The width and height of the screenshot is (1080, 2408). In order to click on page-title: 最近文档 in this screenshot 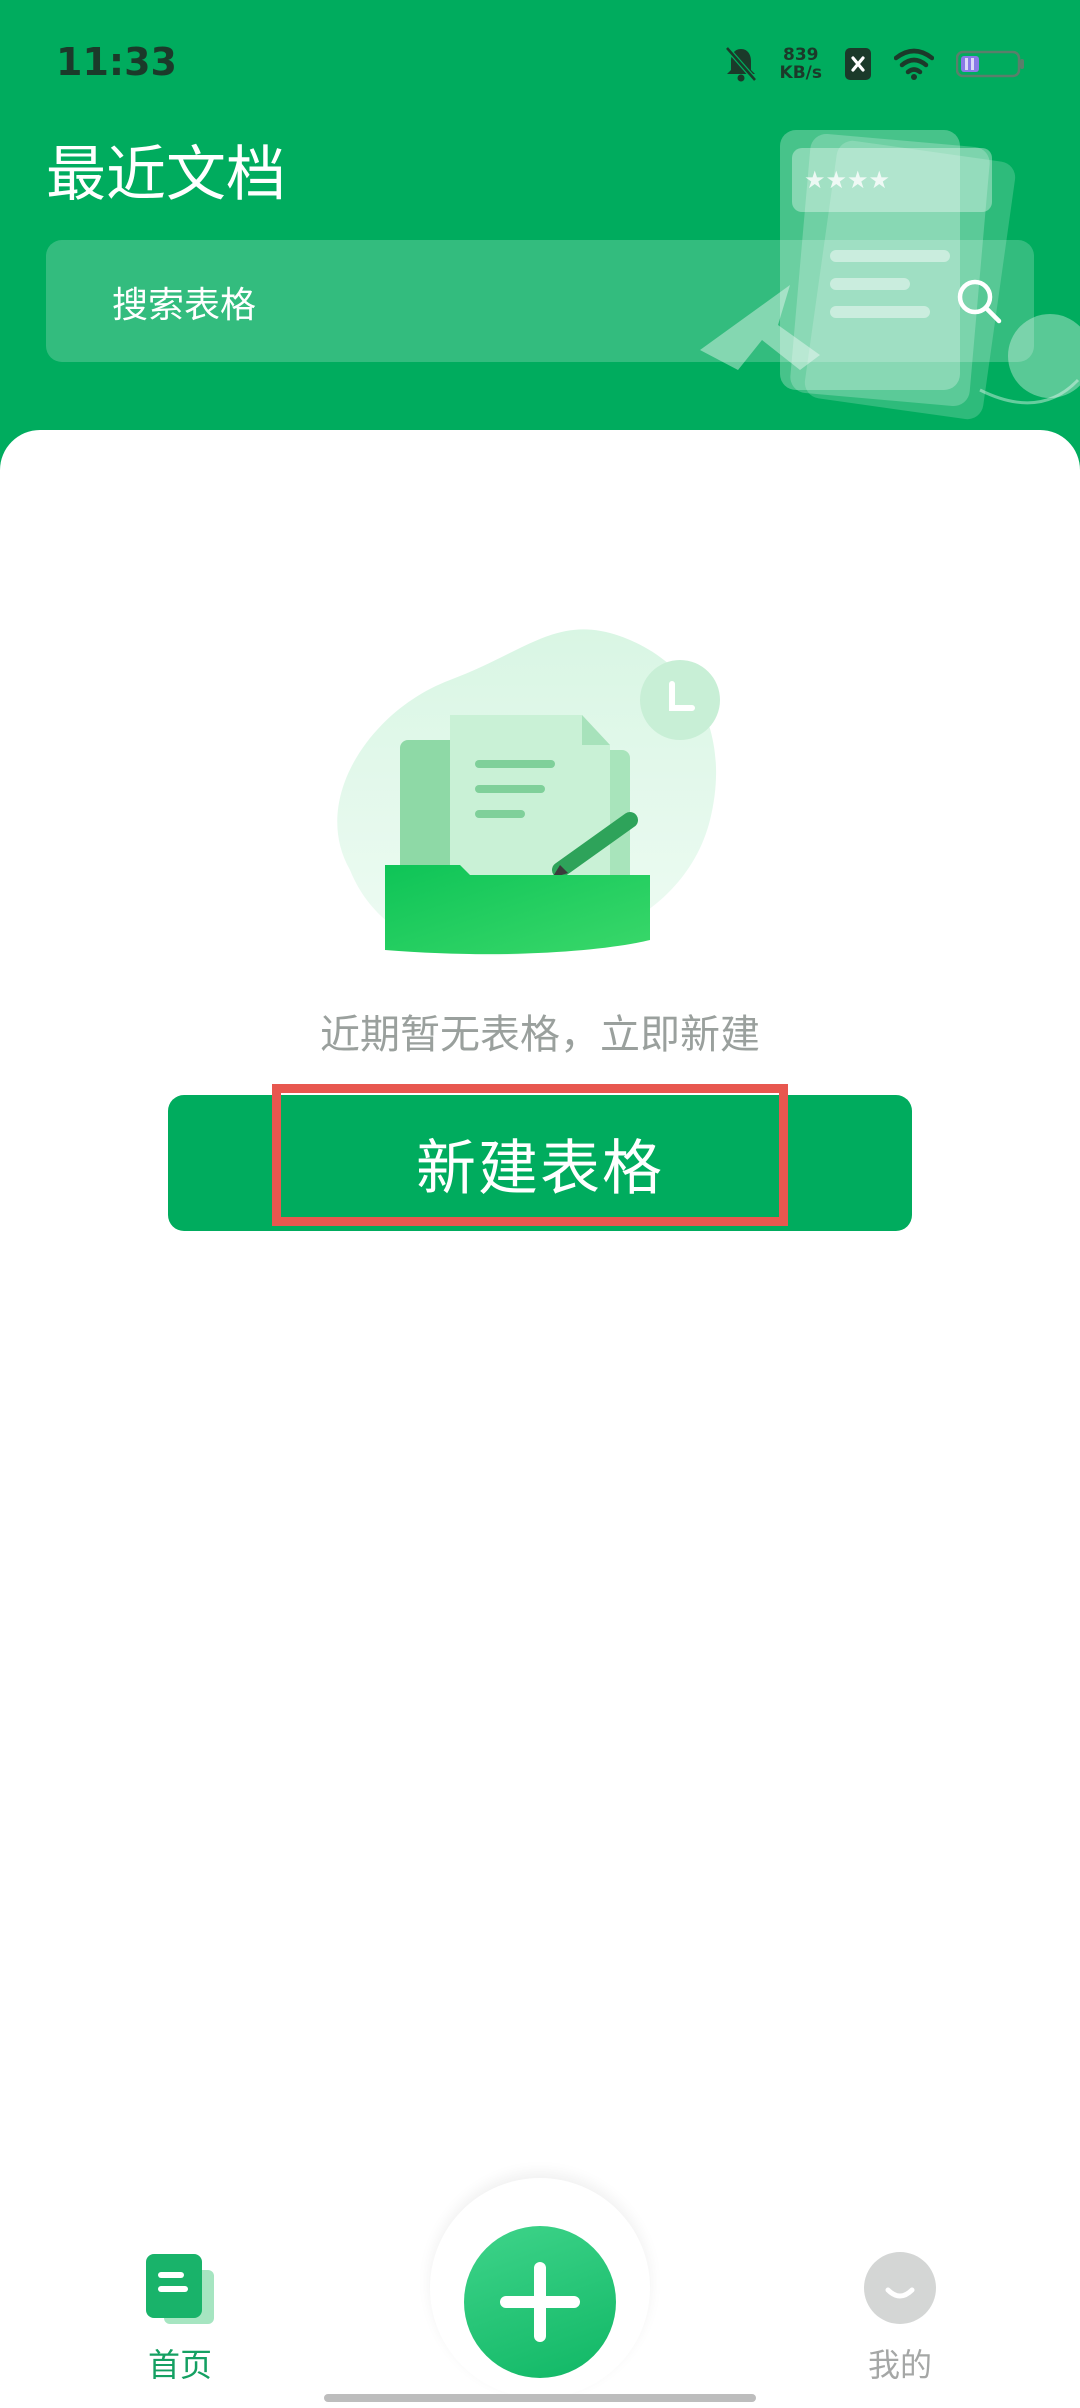, I will do `click(166, 175)`.